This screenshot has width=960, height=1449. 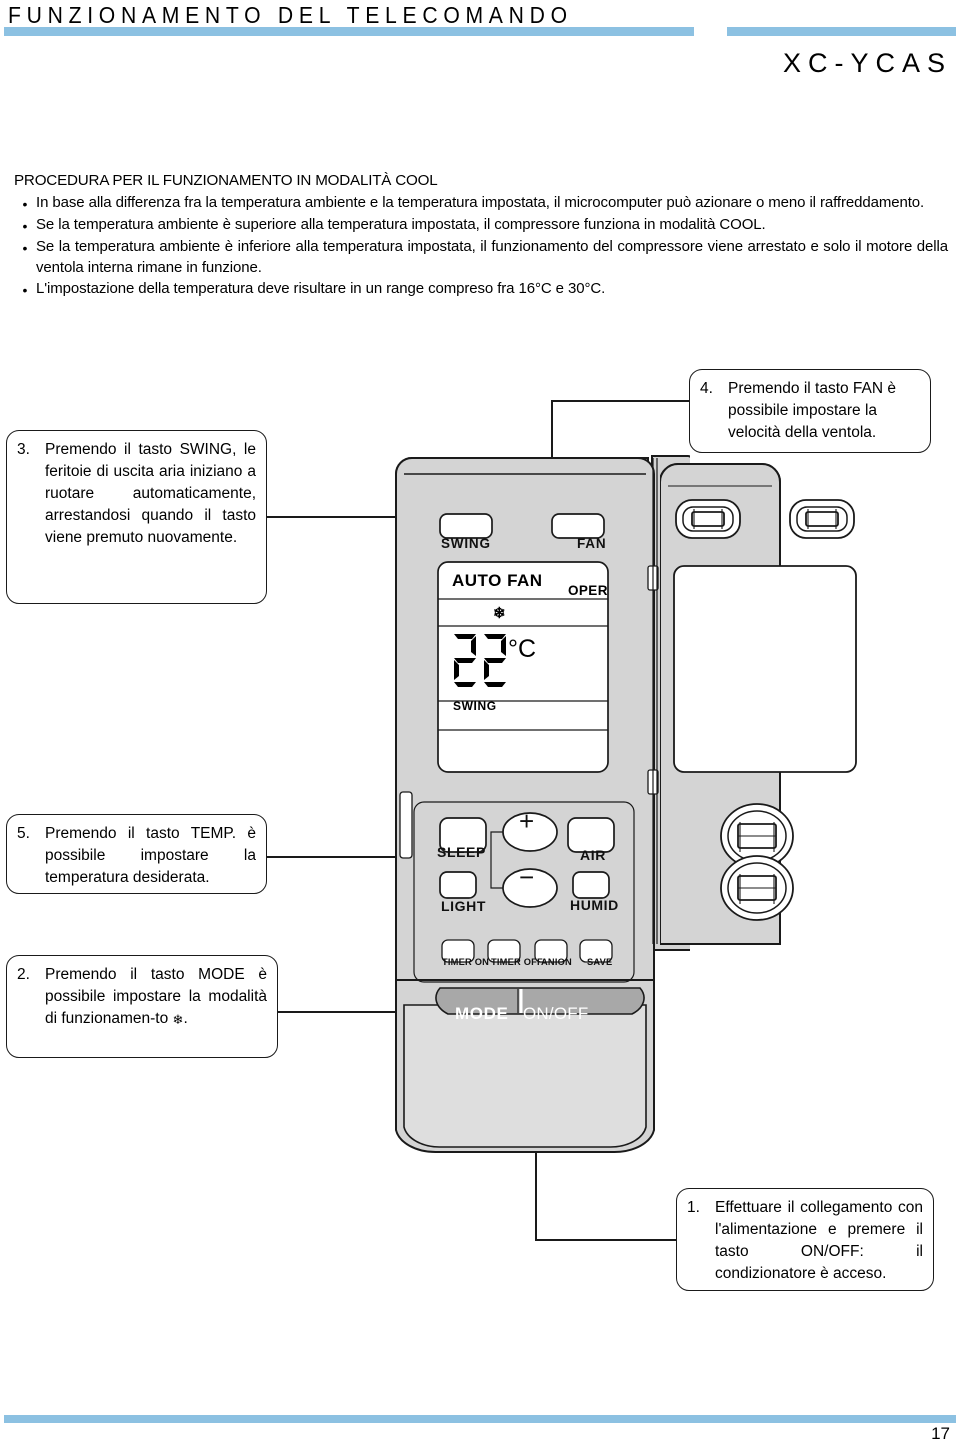 What do you see at coordinates (475, 706) in the screenshot?
I see `lcd-swing-indicator: SWING` at bounding box center [475, 706].